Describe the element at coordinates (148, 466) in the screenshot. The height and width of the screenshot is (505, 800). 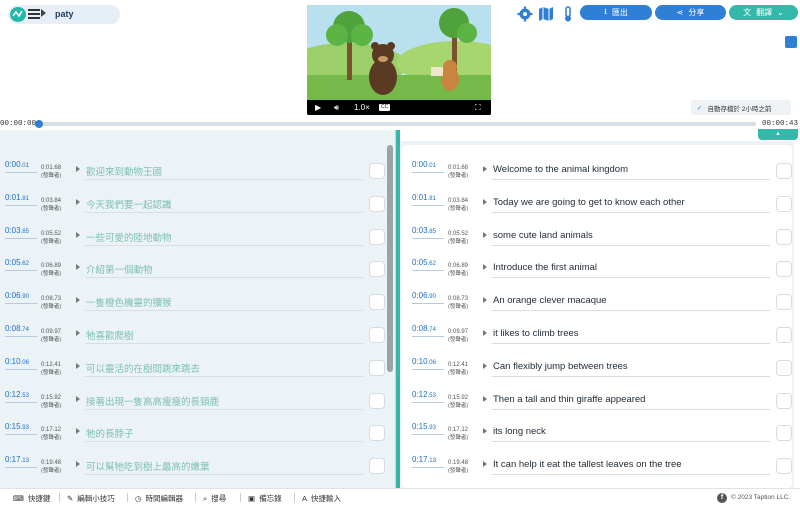
I see `segment-text: 可以幫牠吃到樹上最高的嫩葉` at that location.